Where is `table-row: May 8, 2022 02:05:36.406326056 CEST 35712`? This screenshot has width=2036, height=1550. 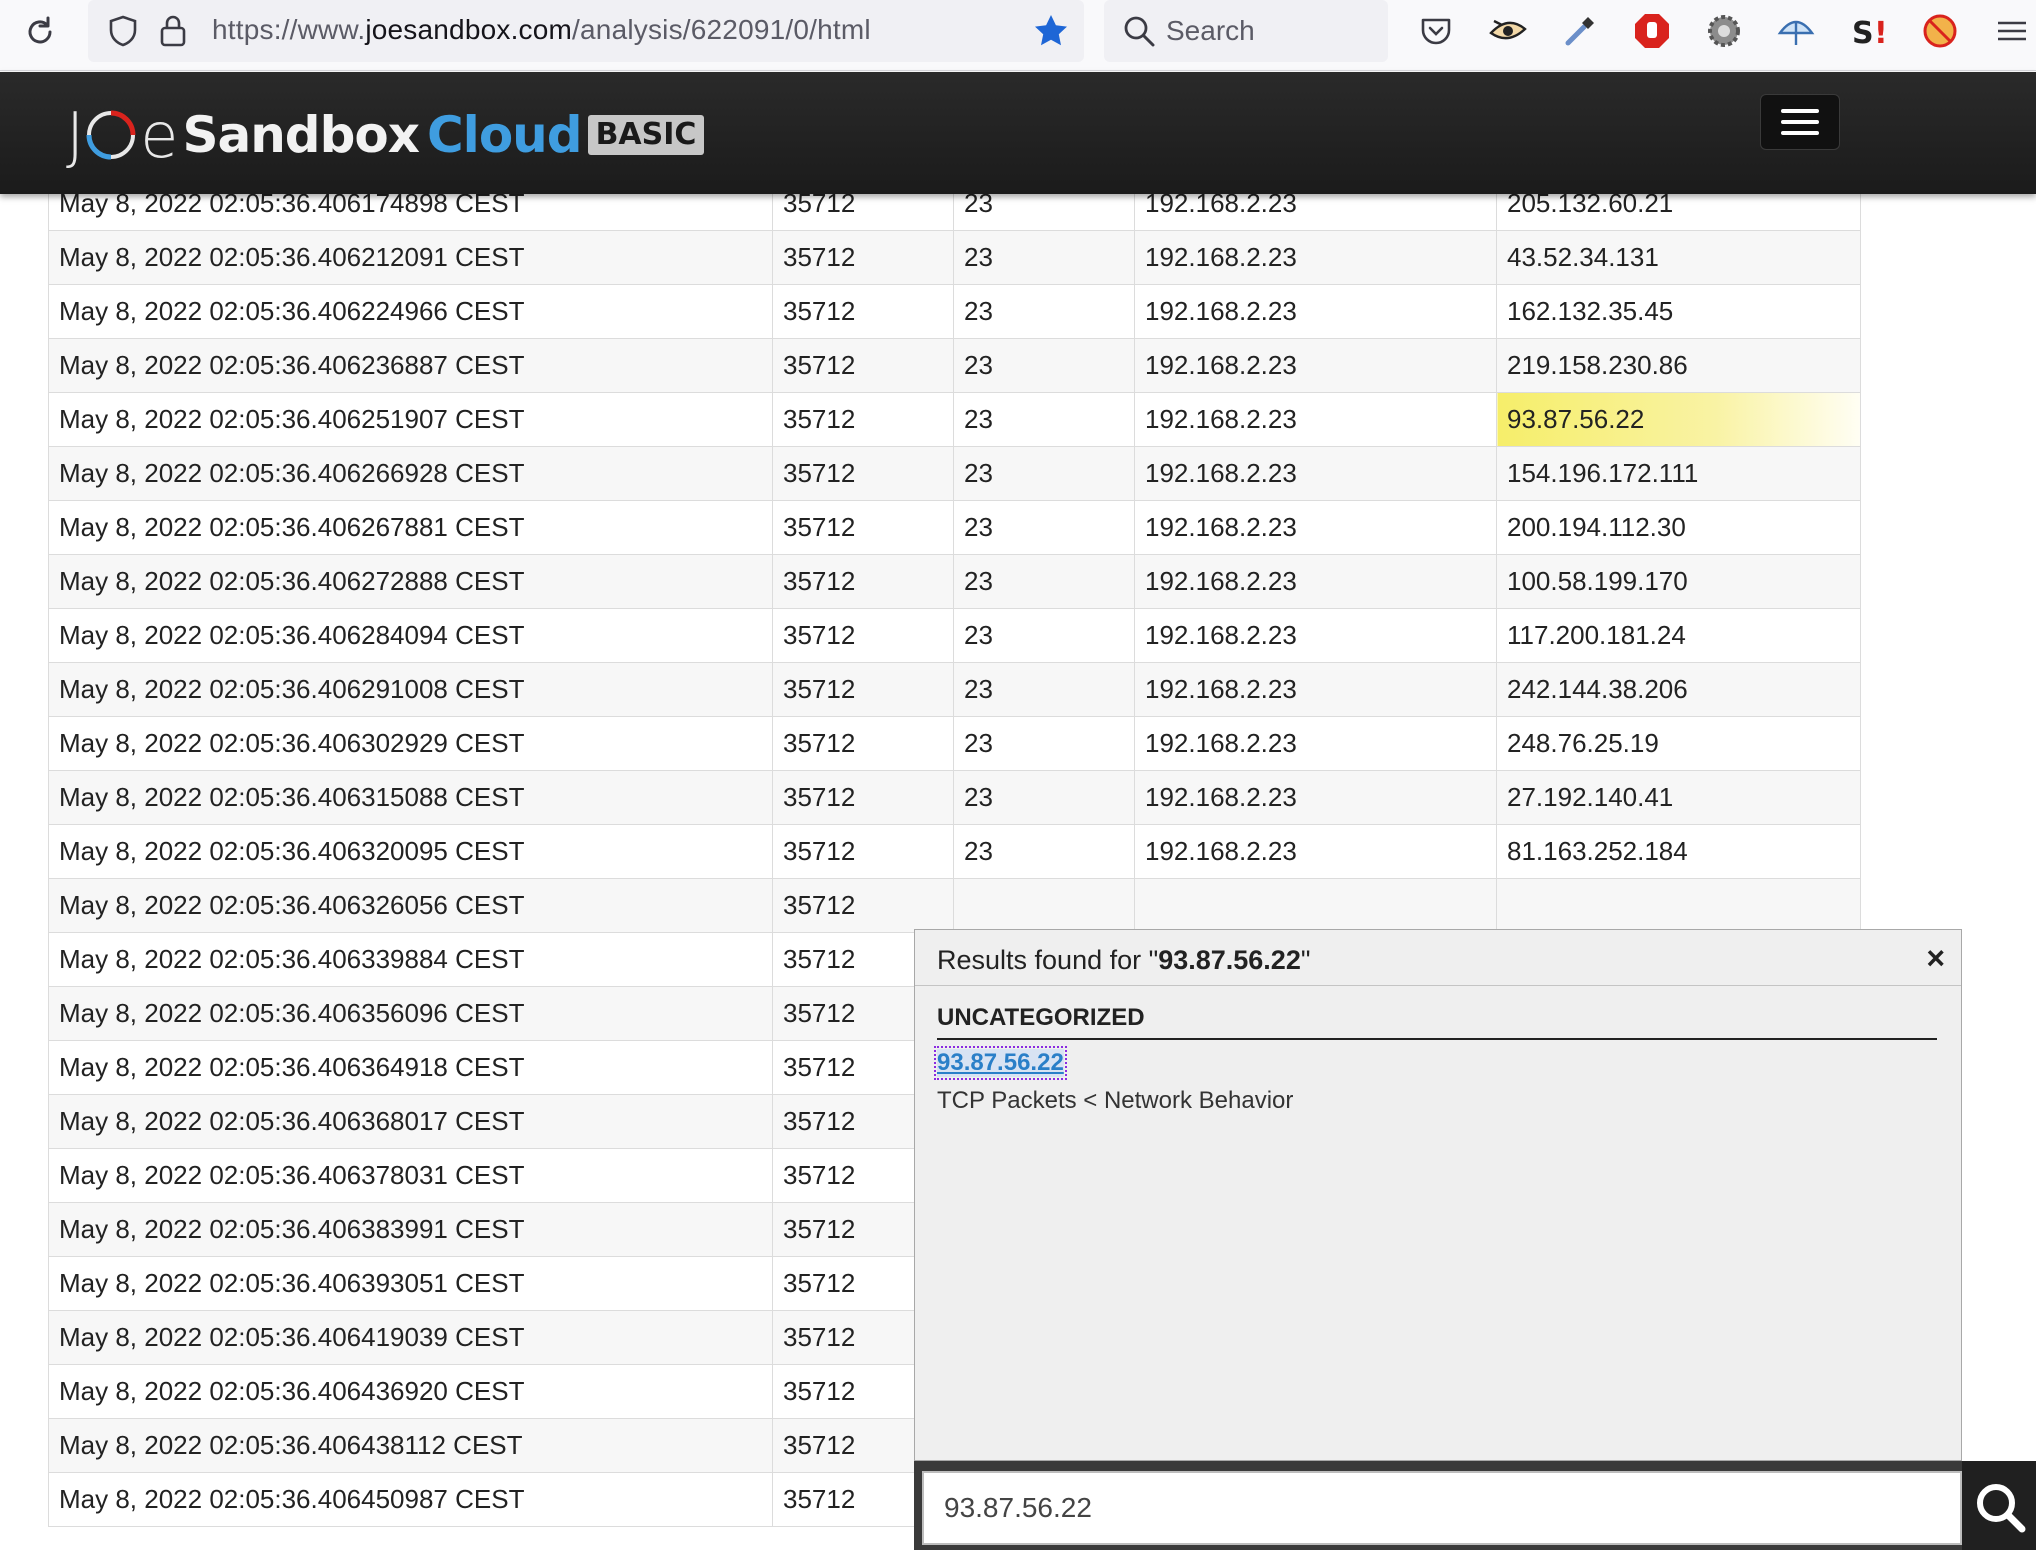
table-row: May 8, 2022 02:05:36.406326056 CEST 35712 is located at coordinates (954, 905).